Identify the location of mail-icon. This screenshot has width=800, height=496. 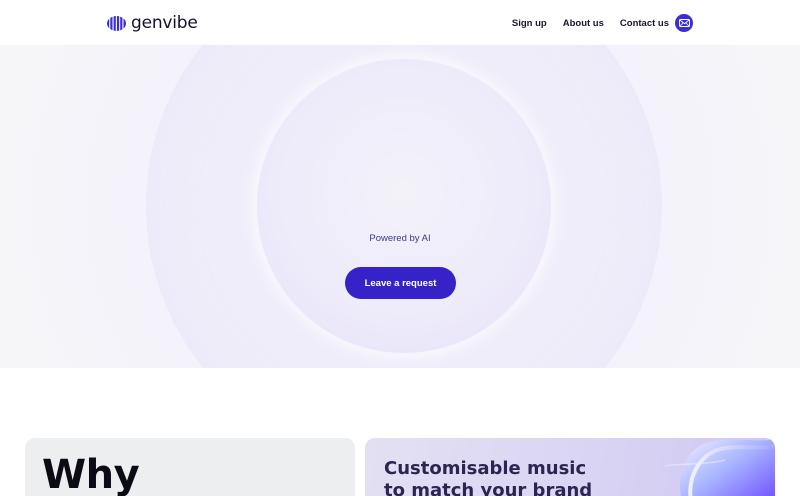
(684, 23).